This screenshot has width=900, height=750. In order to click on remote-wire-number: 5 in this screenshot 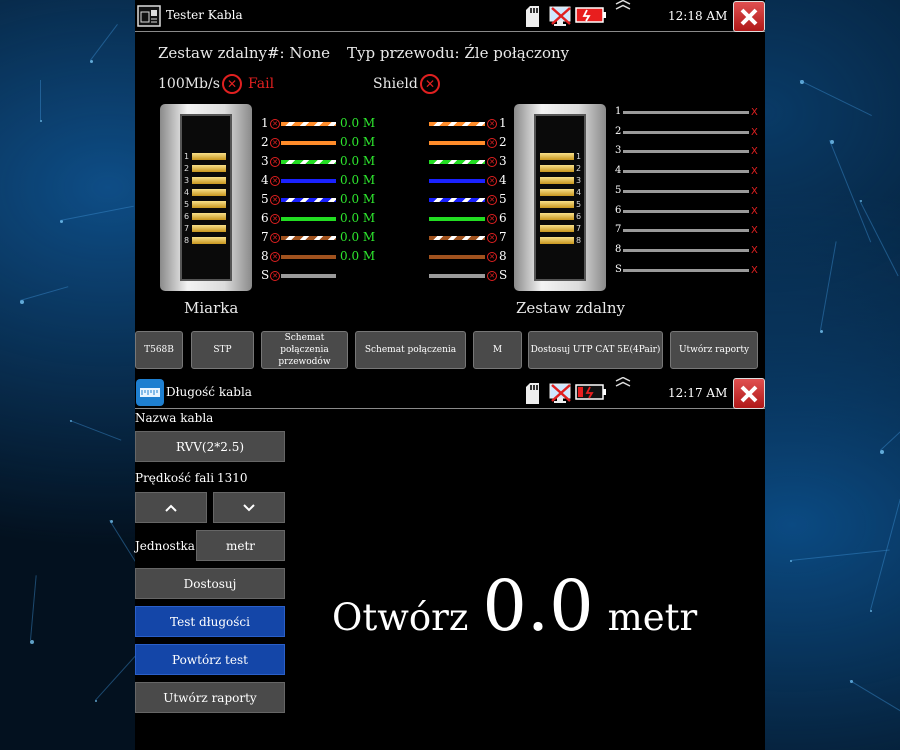, I will do `click(618, 190)`.